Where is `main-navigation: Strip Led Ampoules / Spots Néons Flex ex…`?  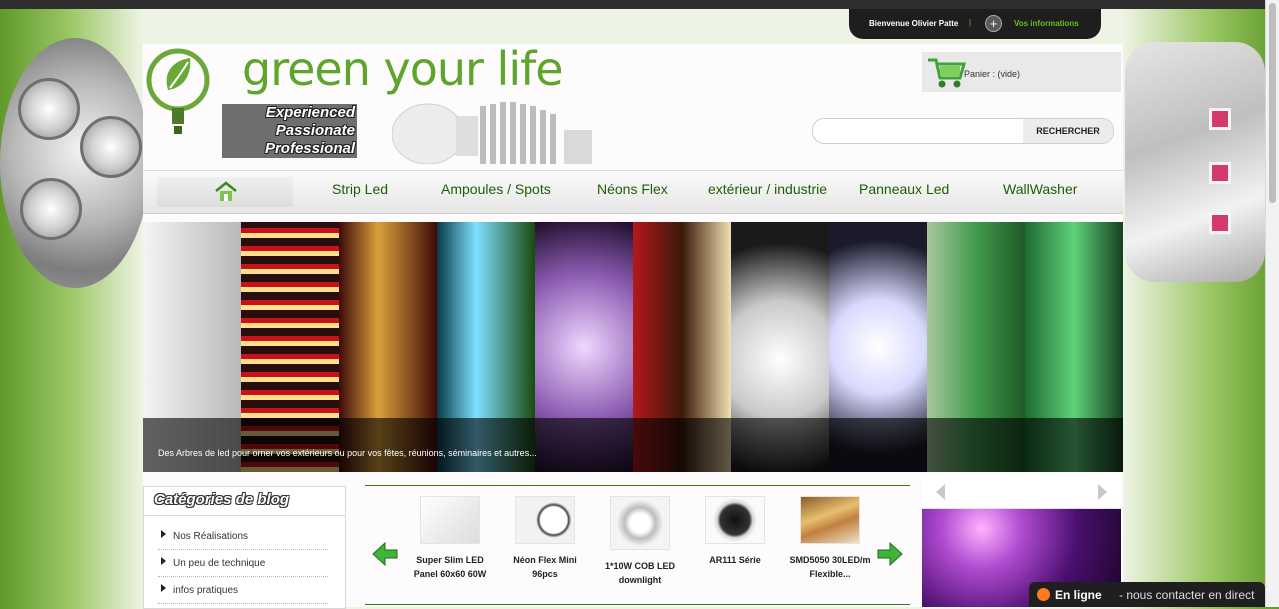 main-navigation: Strip Led Ampoules / Spots Néons Flex ex… is located at coordinates (633, 192).